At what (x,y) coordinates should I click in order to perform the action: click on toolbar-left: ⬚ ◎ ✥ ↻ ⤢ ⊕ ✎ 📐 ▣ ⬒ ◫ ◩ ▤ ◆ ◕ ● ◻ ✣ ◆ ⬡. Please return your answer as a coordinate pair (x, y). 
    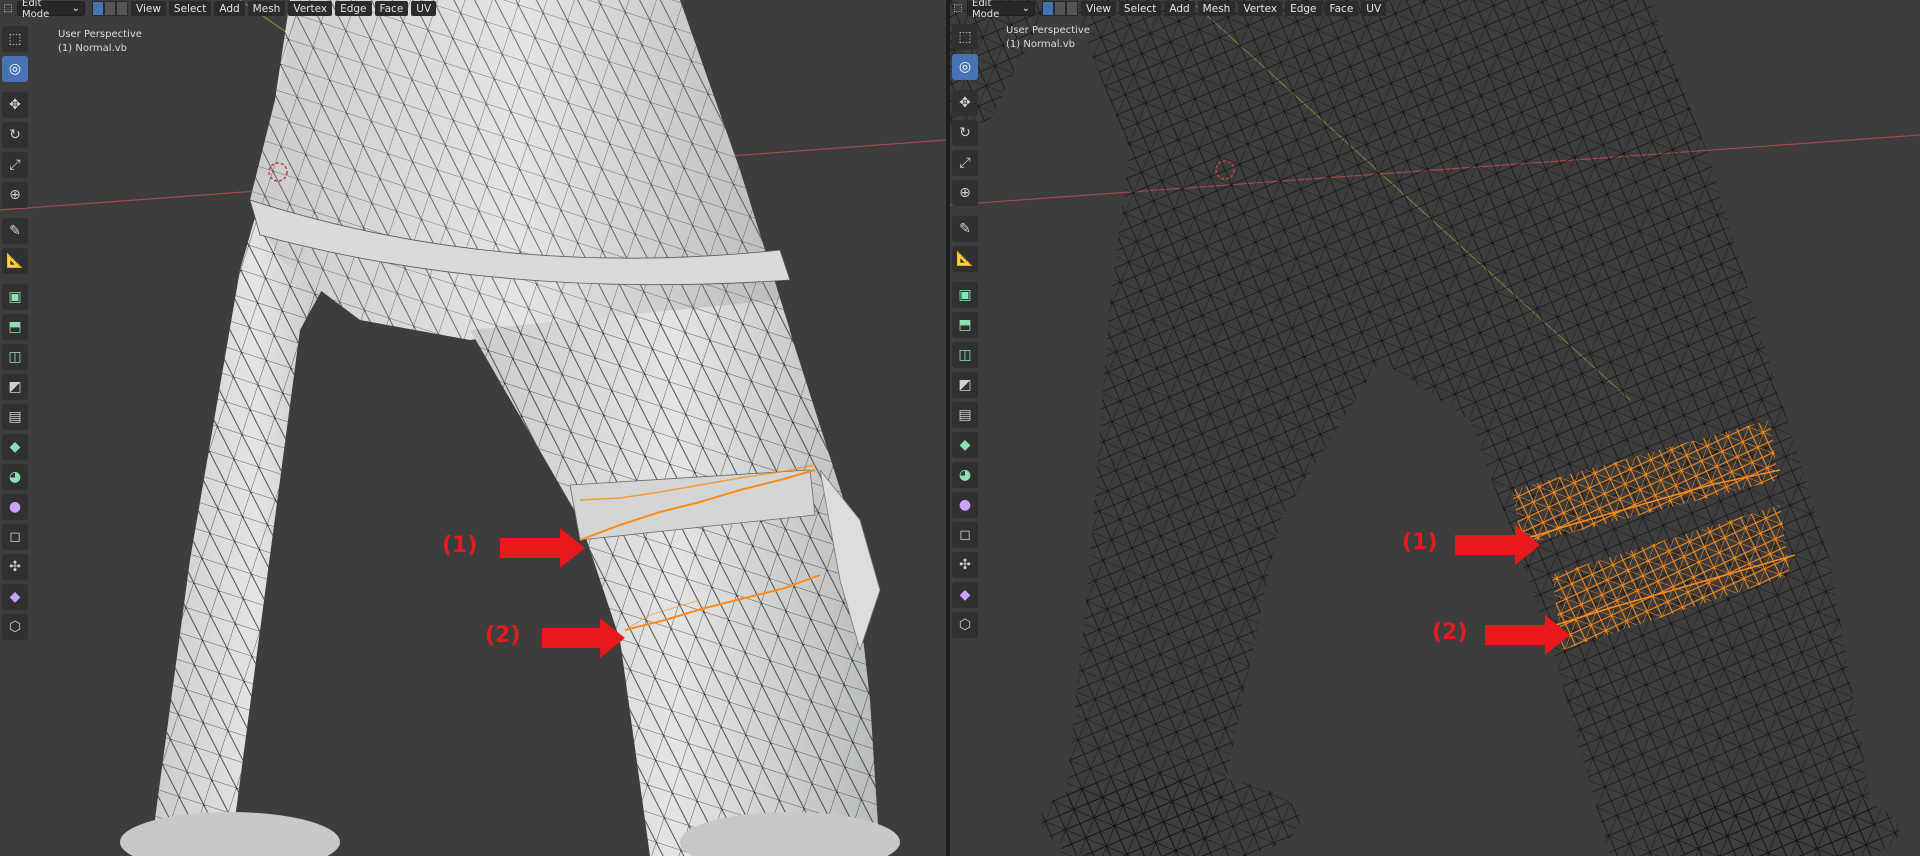
    Looking at the image, I should click on (15, 333).